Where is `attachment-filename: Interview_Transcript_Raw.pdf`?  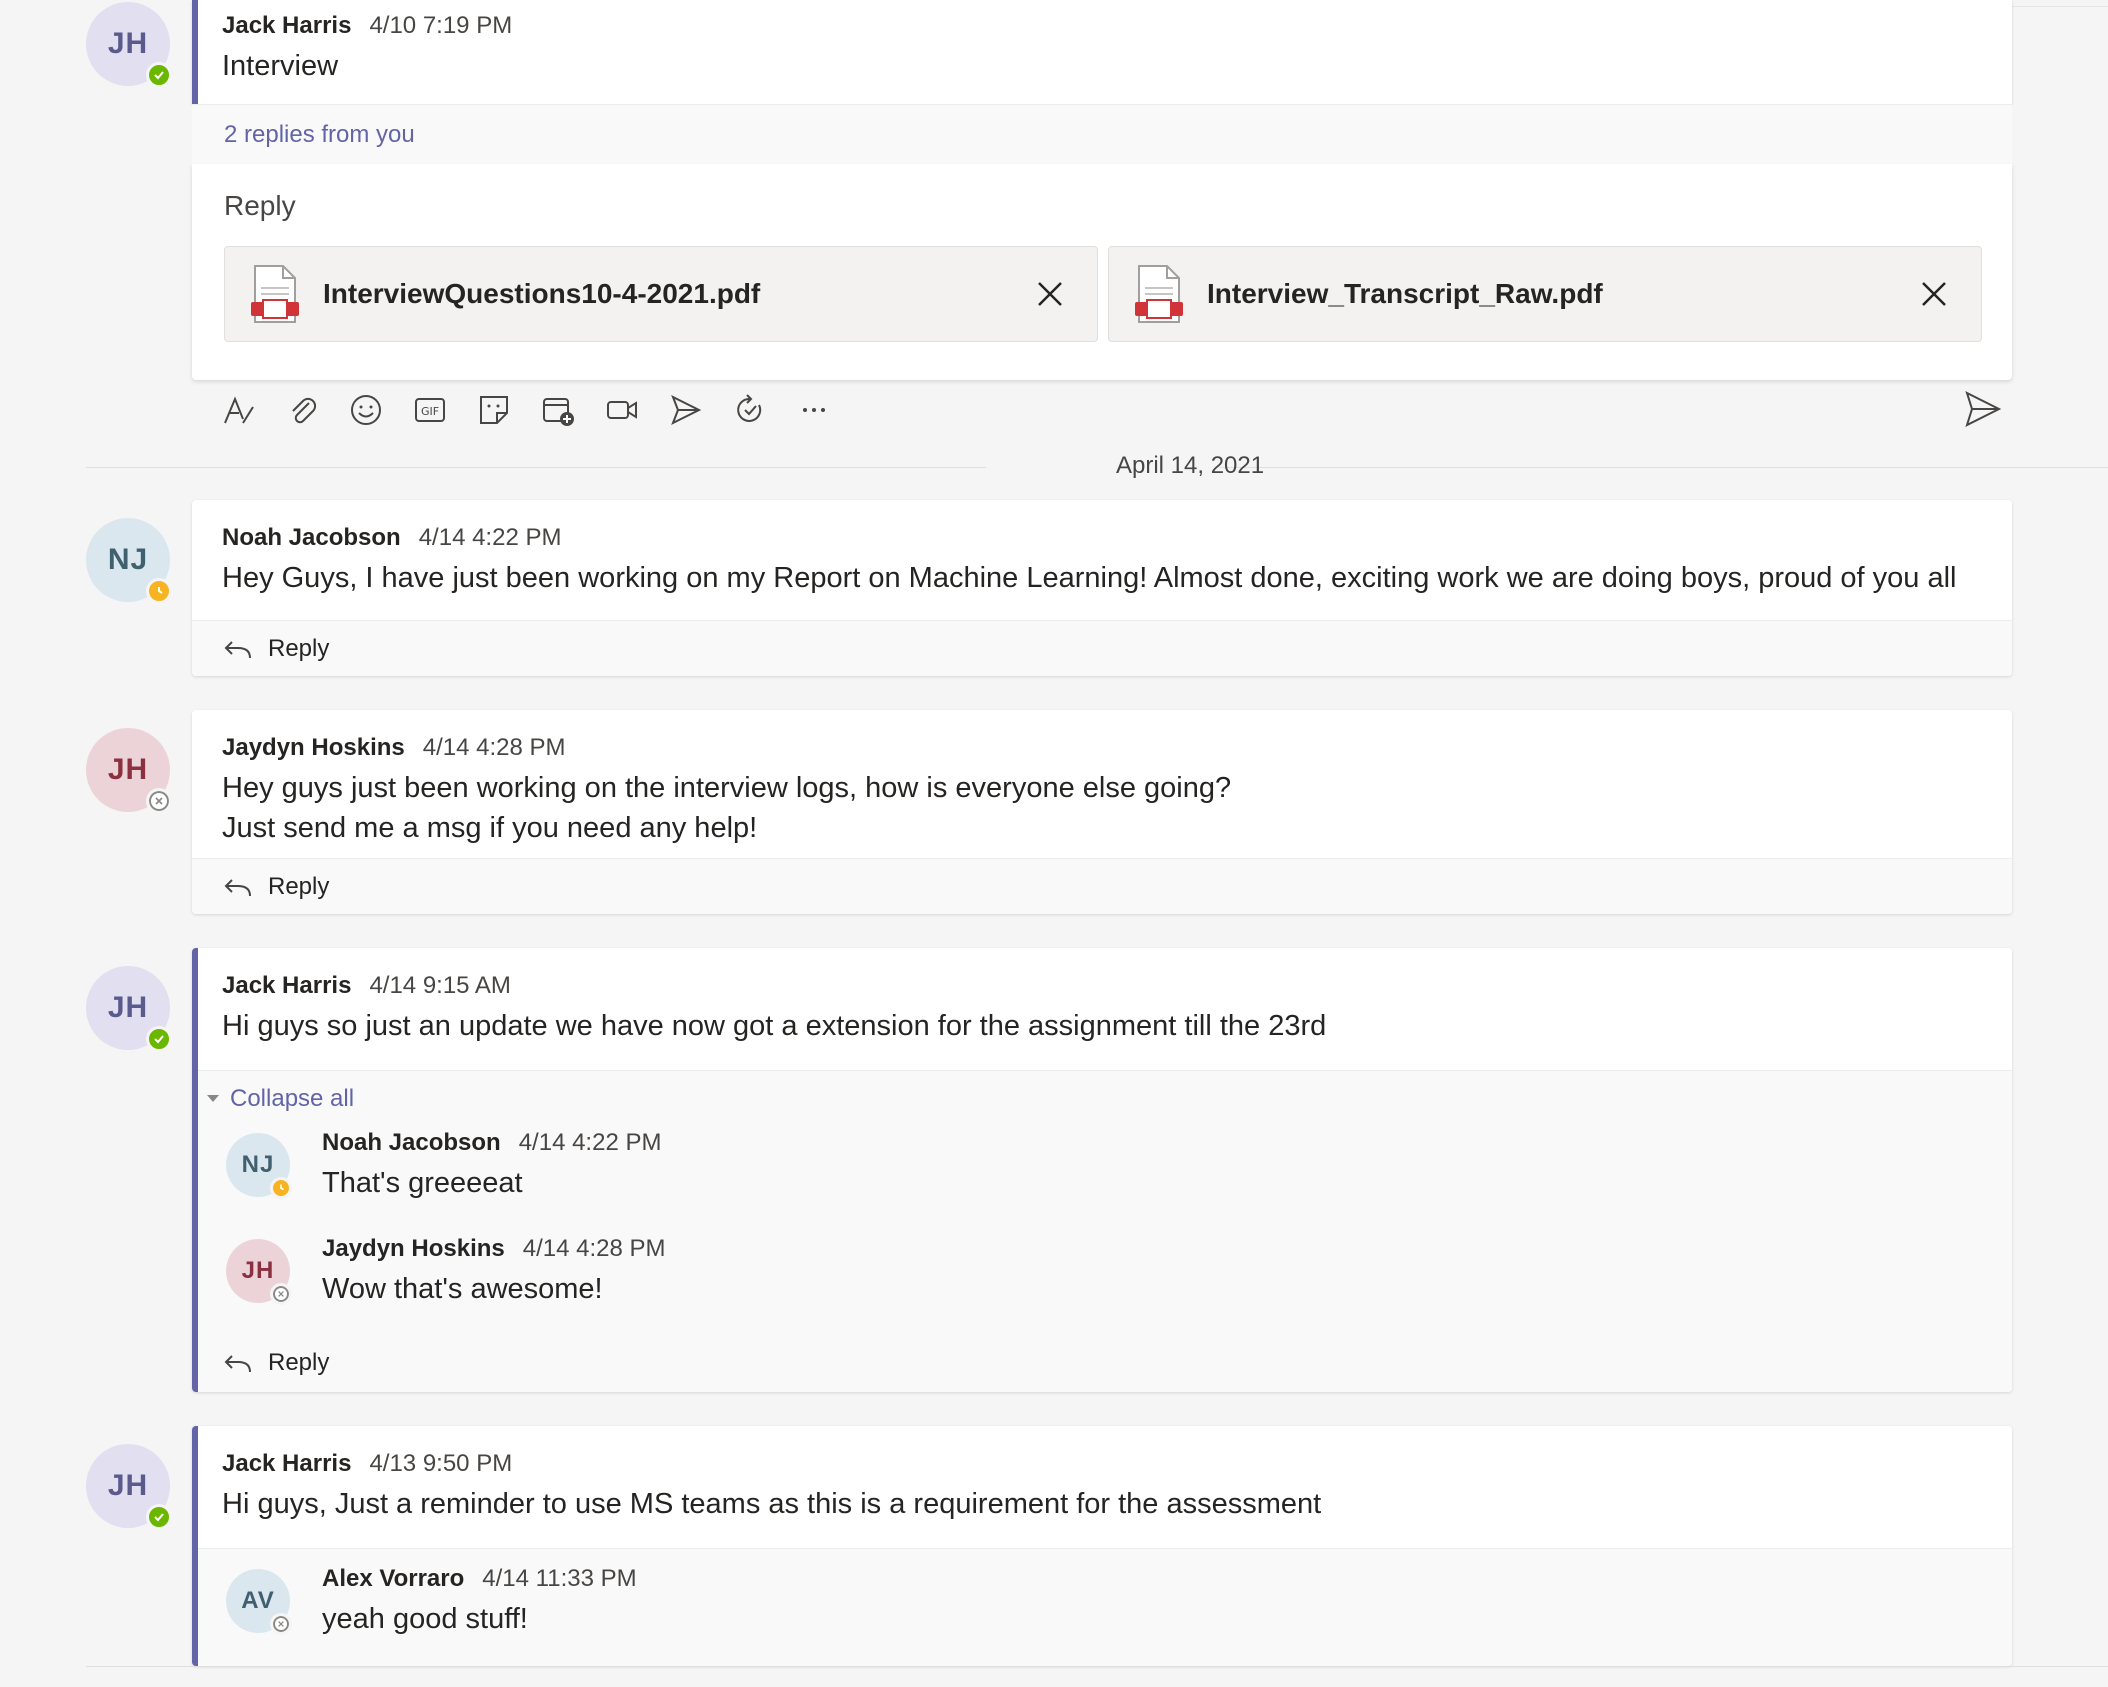 attachment-filename: Interview_Transcript_Raw.pdf is located at coordinates (1405, 293).